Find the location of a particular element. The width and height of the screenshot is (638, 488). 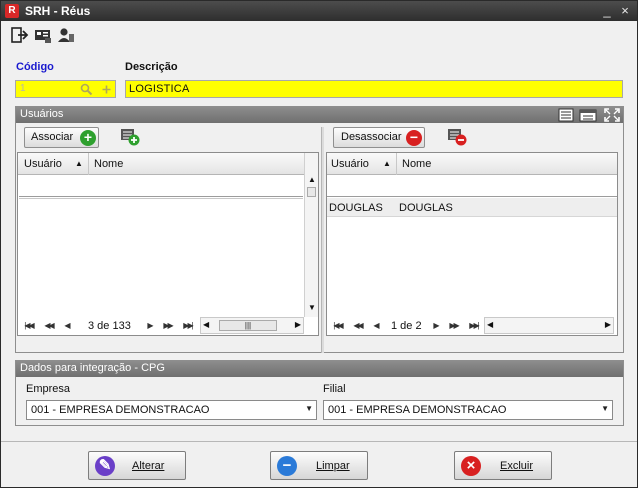

edit-pen-icon: ✎ is located at coordinates (105, 466).